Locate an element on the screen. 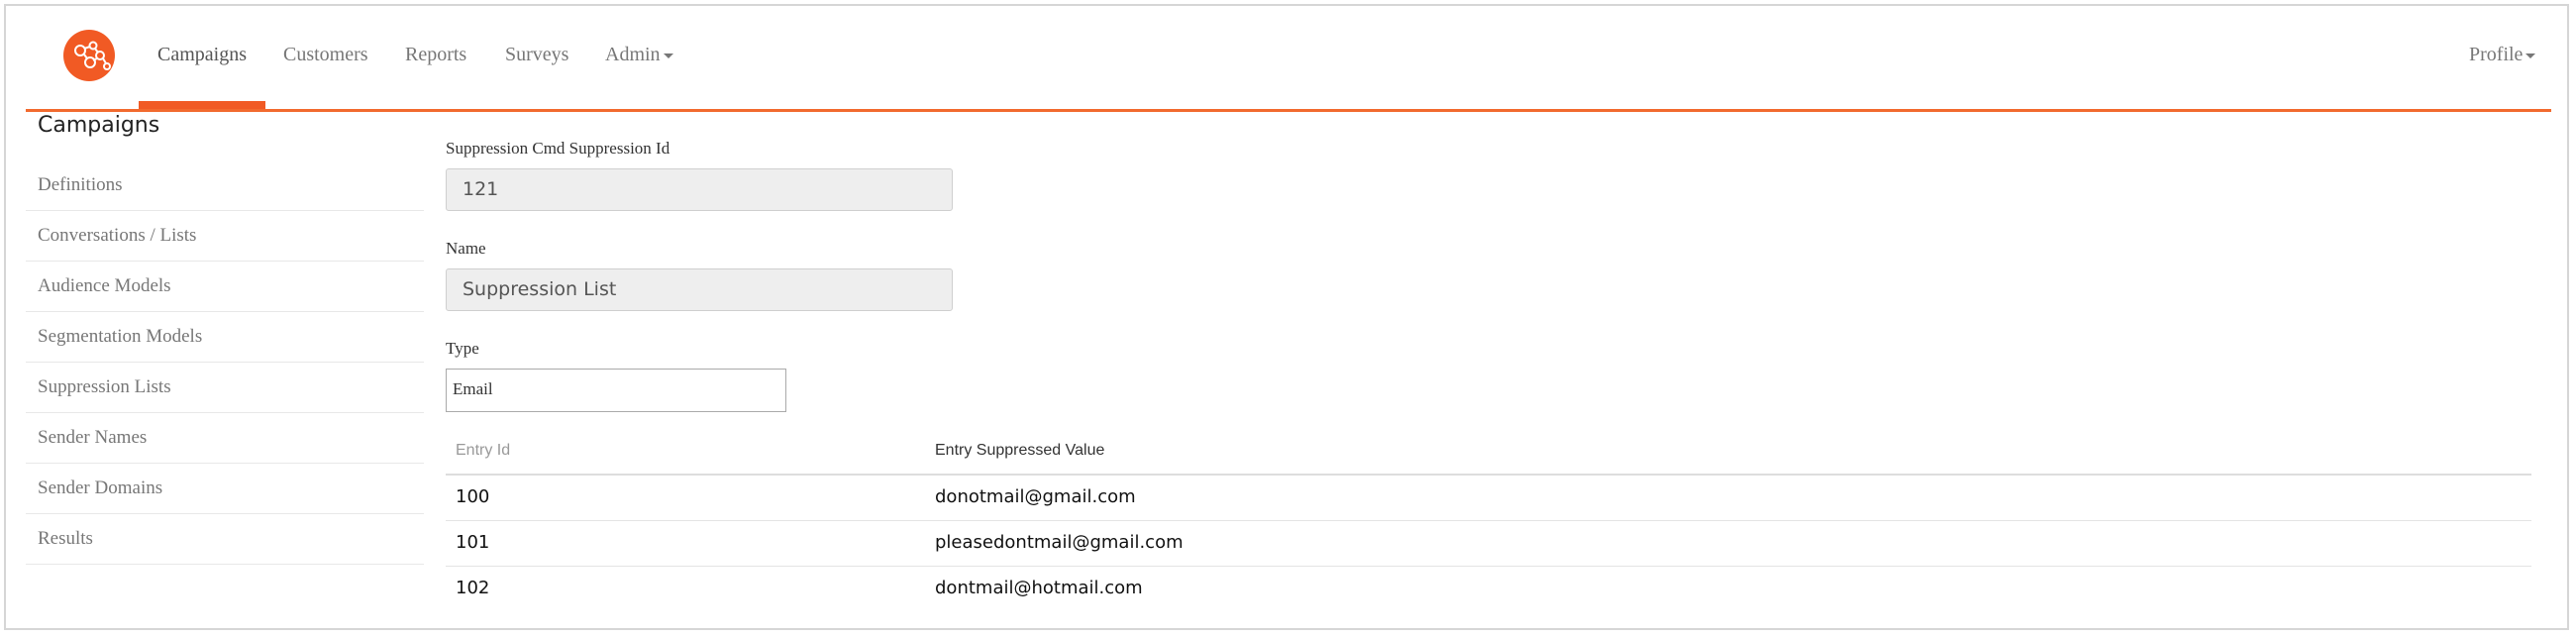 The height and width of the screenshot is (637, 2576). type-label: Type is located at coordinates (462, 348).